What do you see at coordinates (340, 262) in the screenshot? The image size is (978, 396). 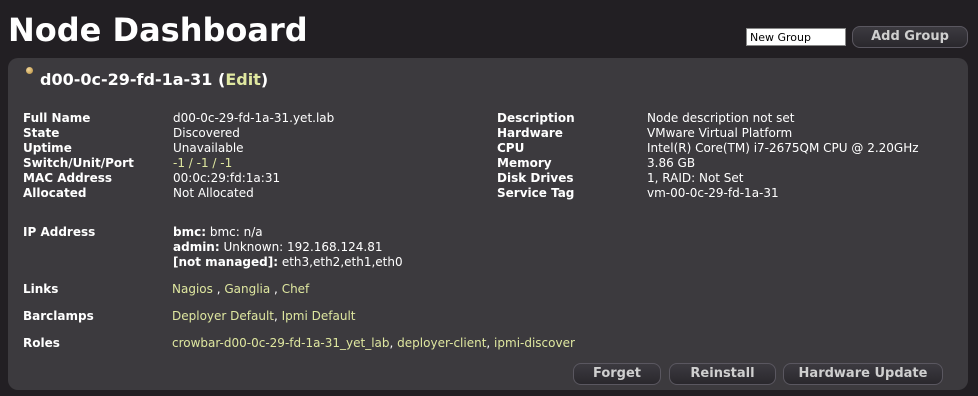 I see `ip-unmanaged-value: eth3,eth2,eth1,eth0` at bounding box center [340, 262].